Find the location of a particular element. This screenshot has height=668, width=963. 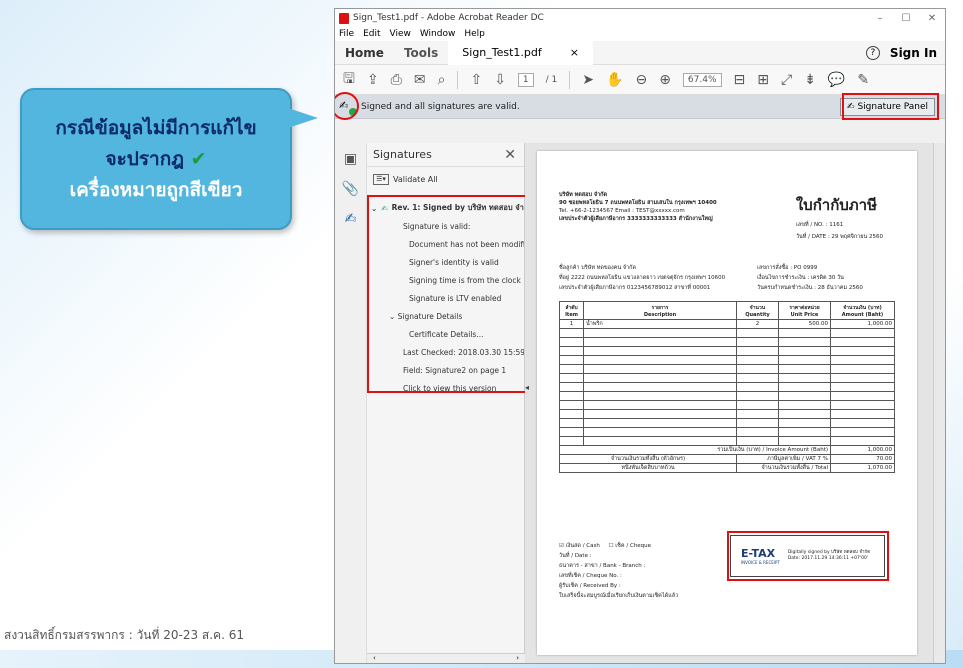

hand-tool-icon: ✋ is located at coordinates (614, 80).